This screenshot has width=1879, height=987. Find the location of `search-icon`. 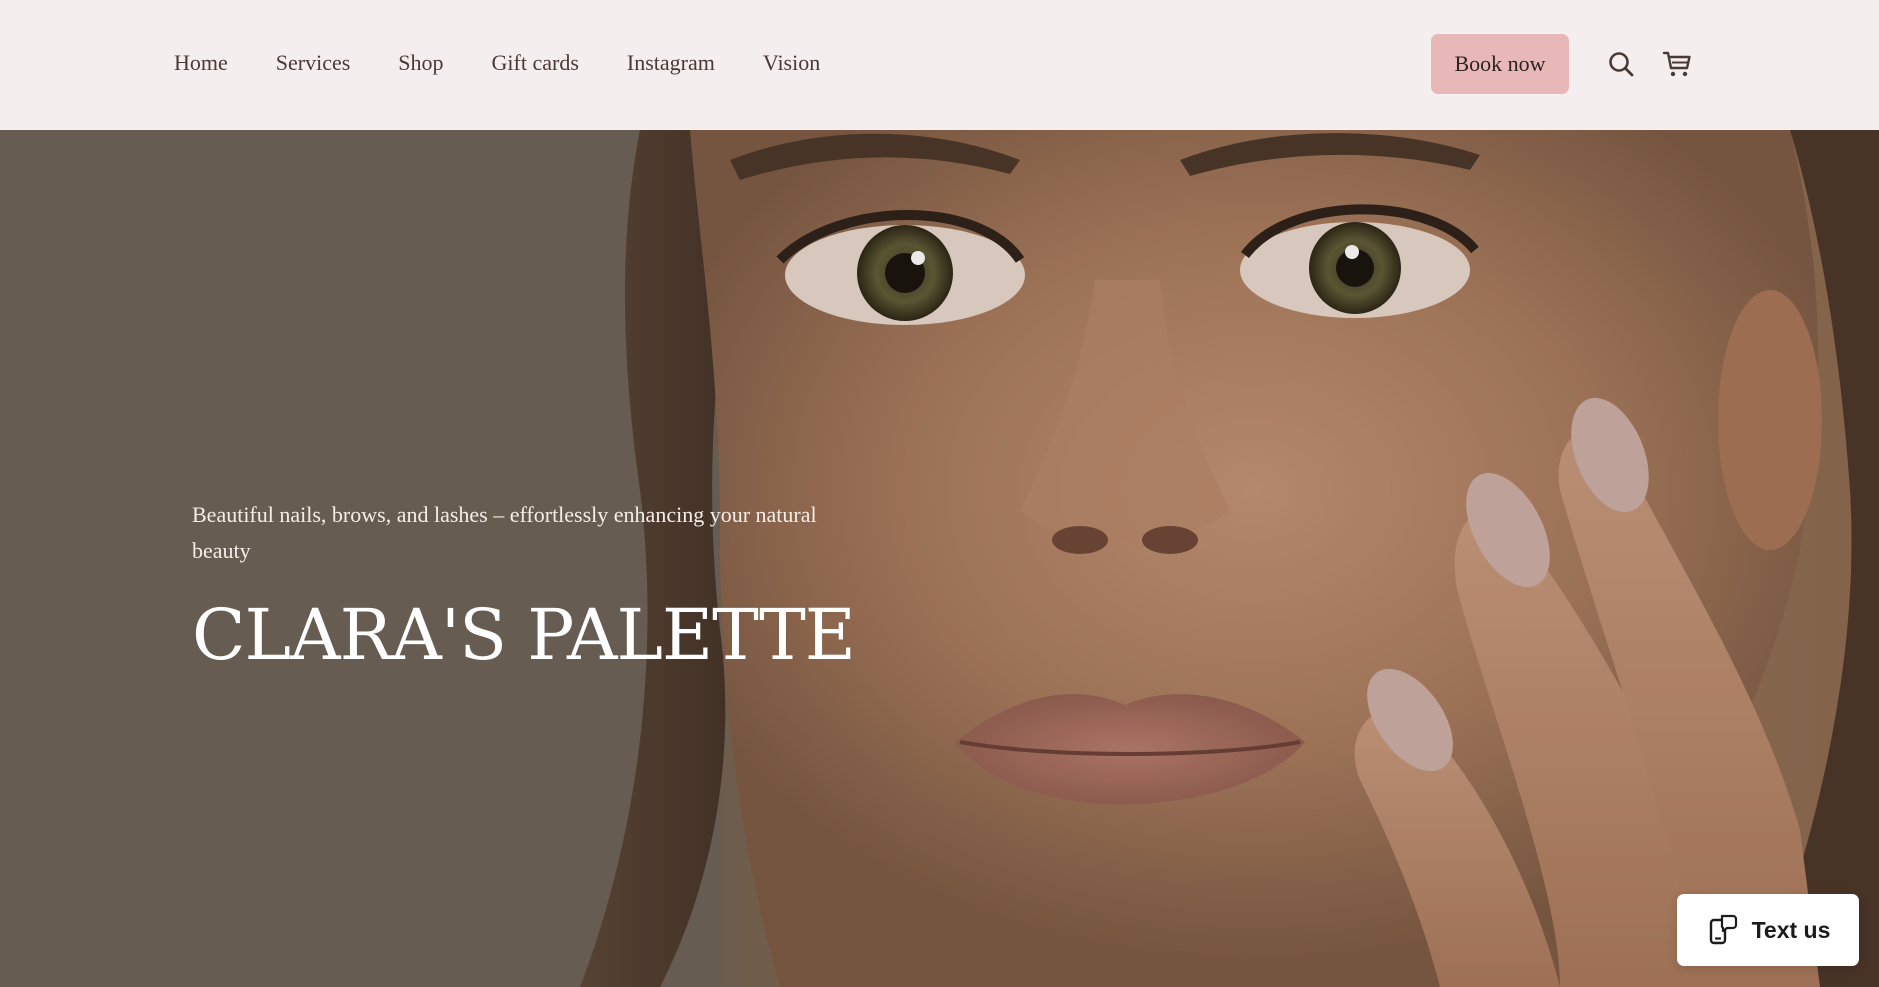

search-icon is located at coordinates (1621, 64).